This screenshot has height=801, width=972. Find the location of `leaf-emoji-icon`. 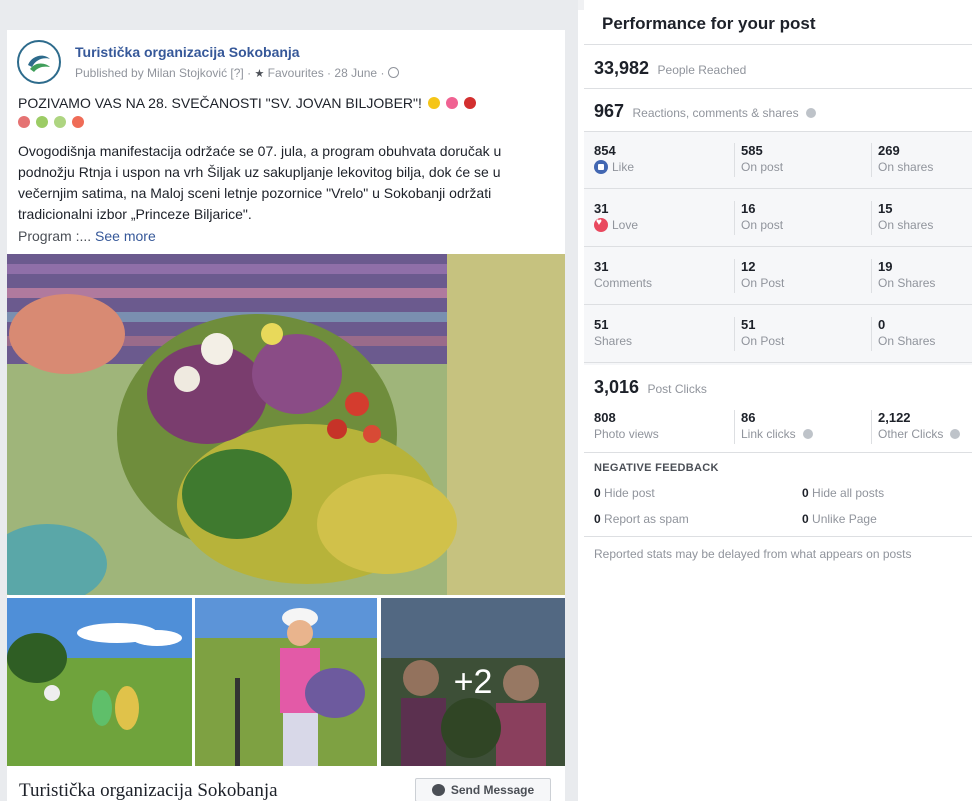

leaf-emoji-icon is located at coordinates (59, 122).